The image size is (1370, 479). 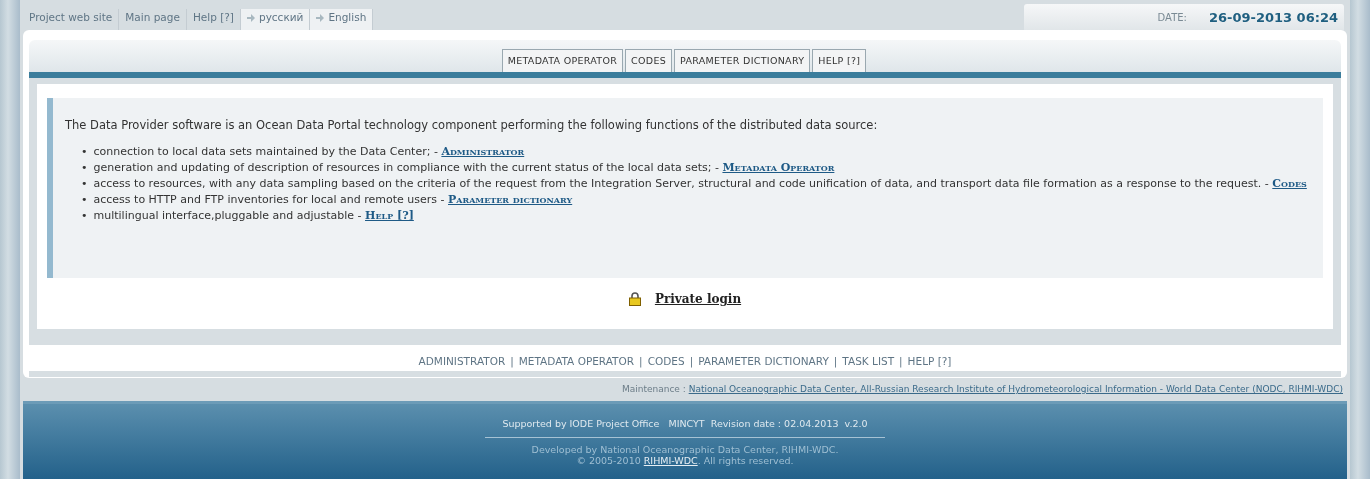 I want to click on nav-tab: METADATA OPERATOR, so click(x=562, y=60).